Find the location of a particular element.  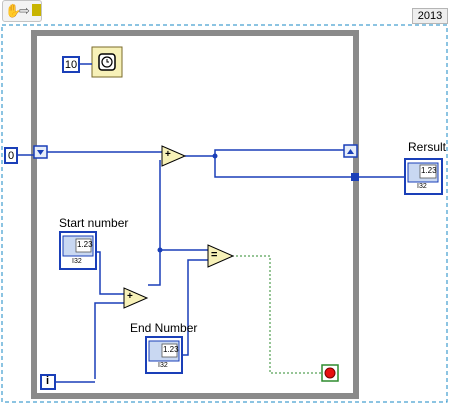

end-number-type: I32 is located at coordinates (163, 365).